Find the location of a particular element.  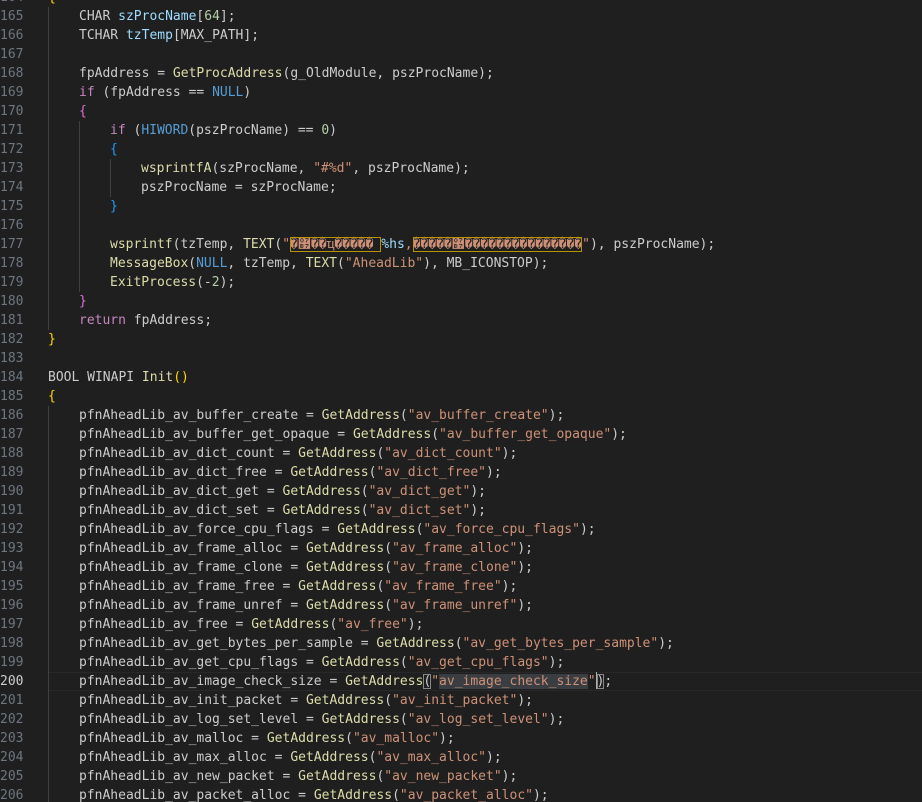

code-text: if (fpAddress == NULL) is located at coordinates (485, 92).